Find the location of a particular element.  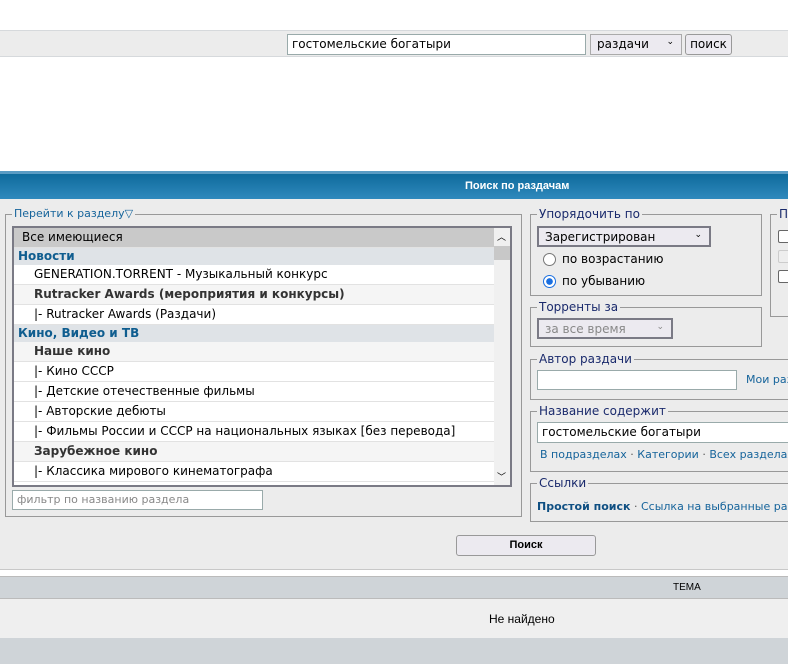

topic-column-header: ТЕМА is located at coordinates (687, 587).